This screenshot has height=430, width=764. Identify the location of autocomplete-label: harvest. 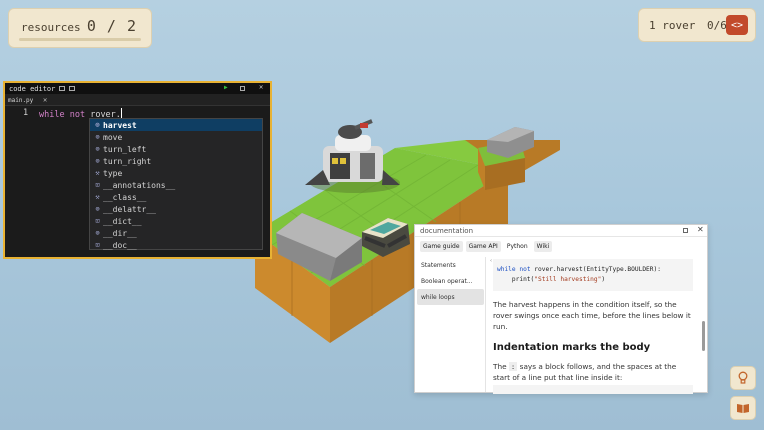
(120, 125).